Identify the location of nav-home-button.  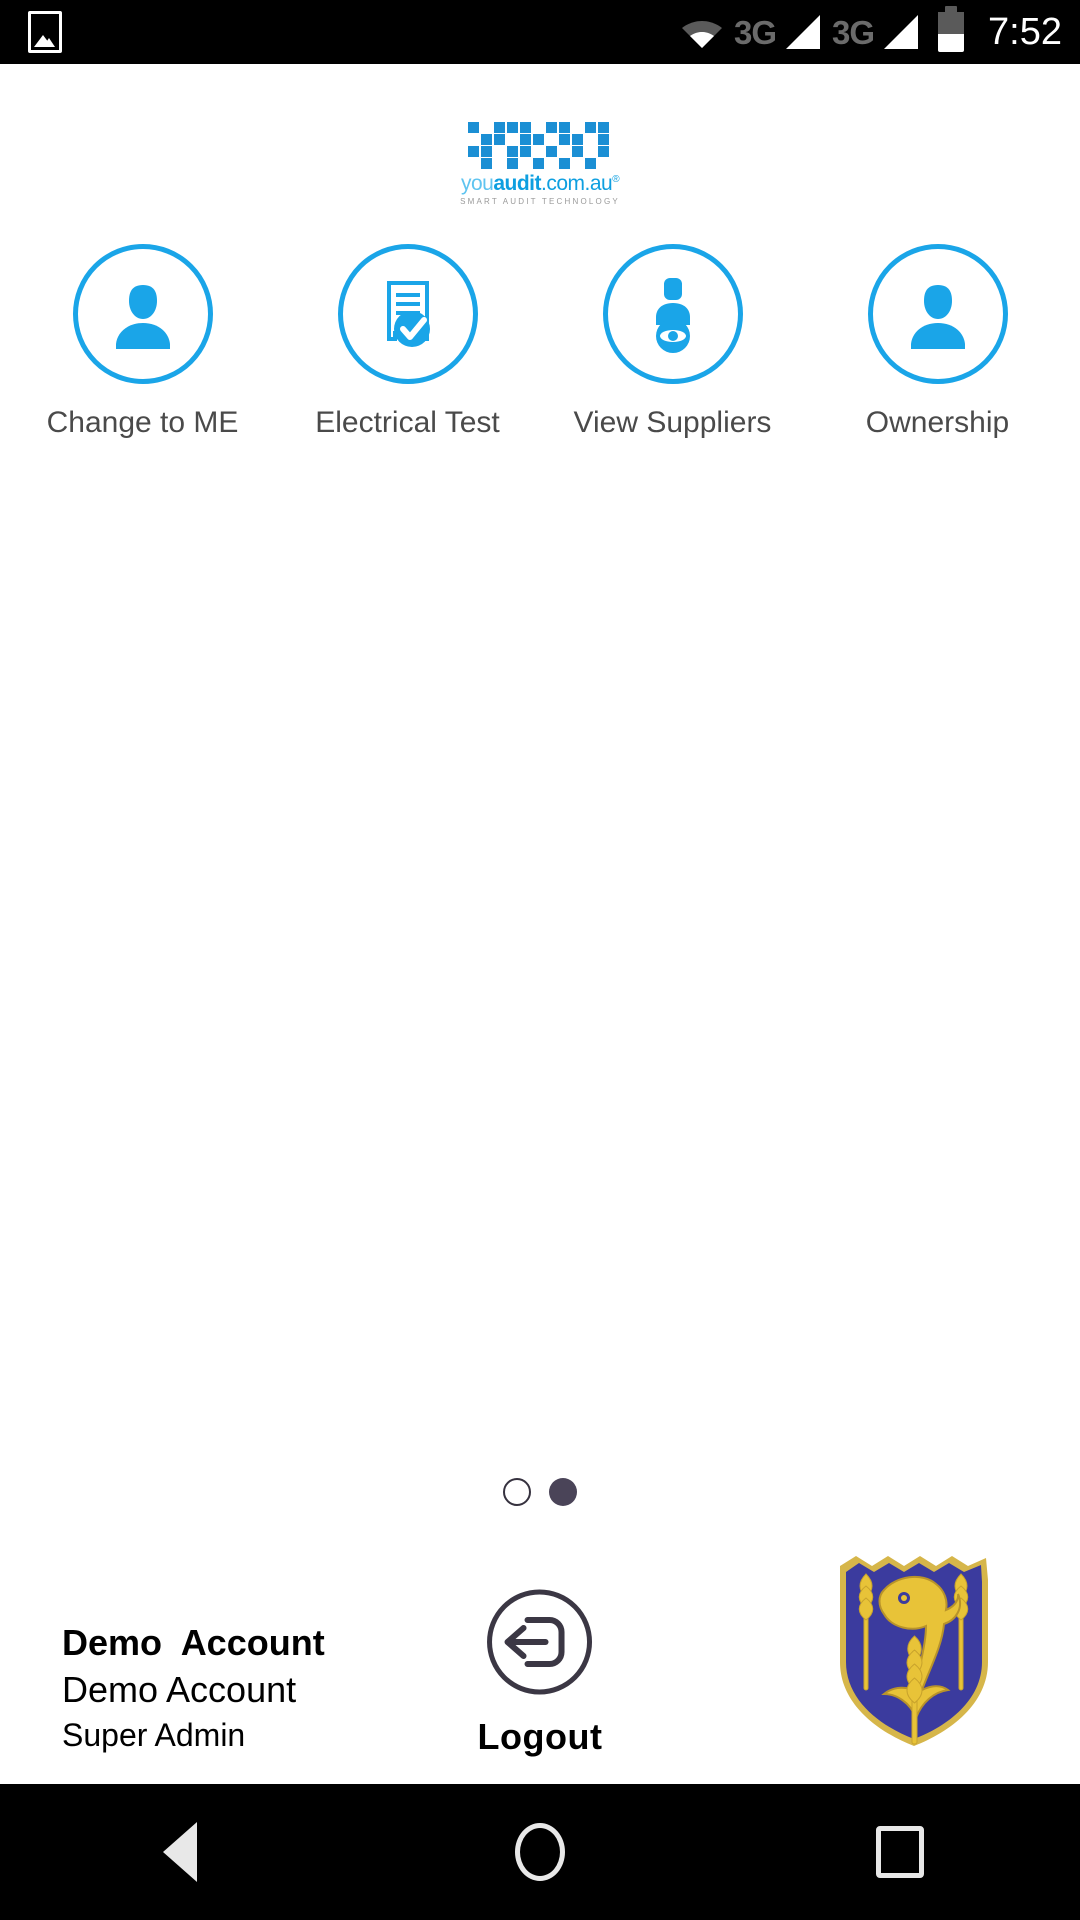
(540, 1852).